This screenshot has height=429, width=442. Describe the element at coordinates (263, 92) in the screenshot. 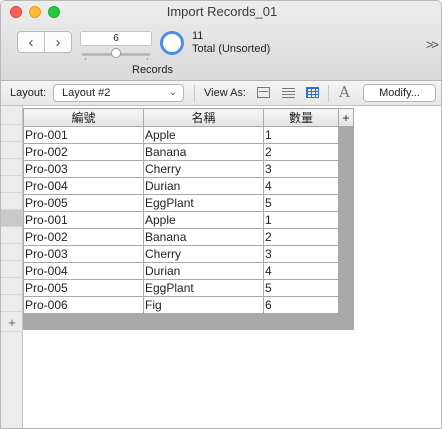

I see `form-view-icon` at that location.